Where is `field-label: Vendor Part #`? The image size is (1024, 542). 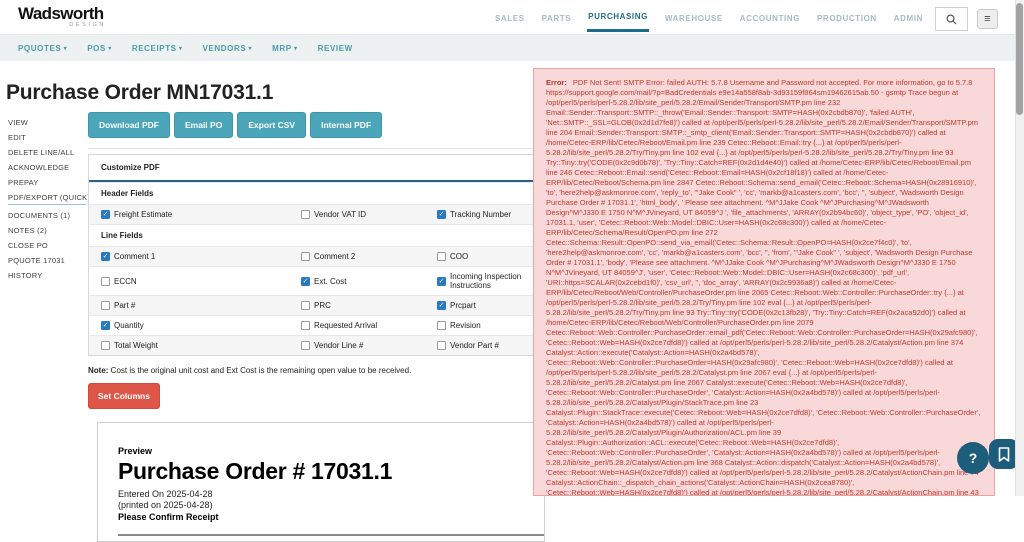 field-label: Vendor Part # is located at coordinates (474, 345).